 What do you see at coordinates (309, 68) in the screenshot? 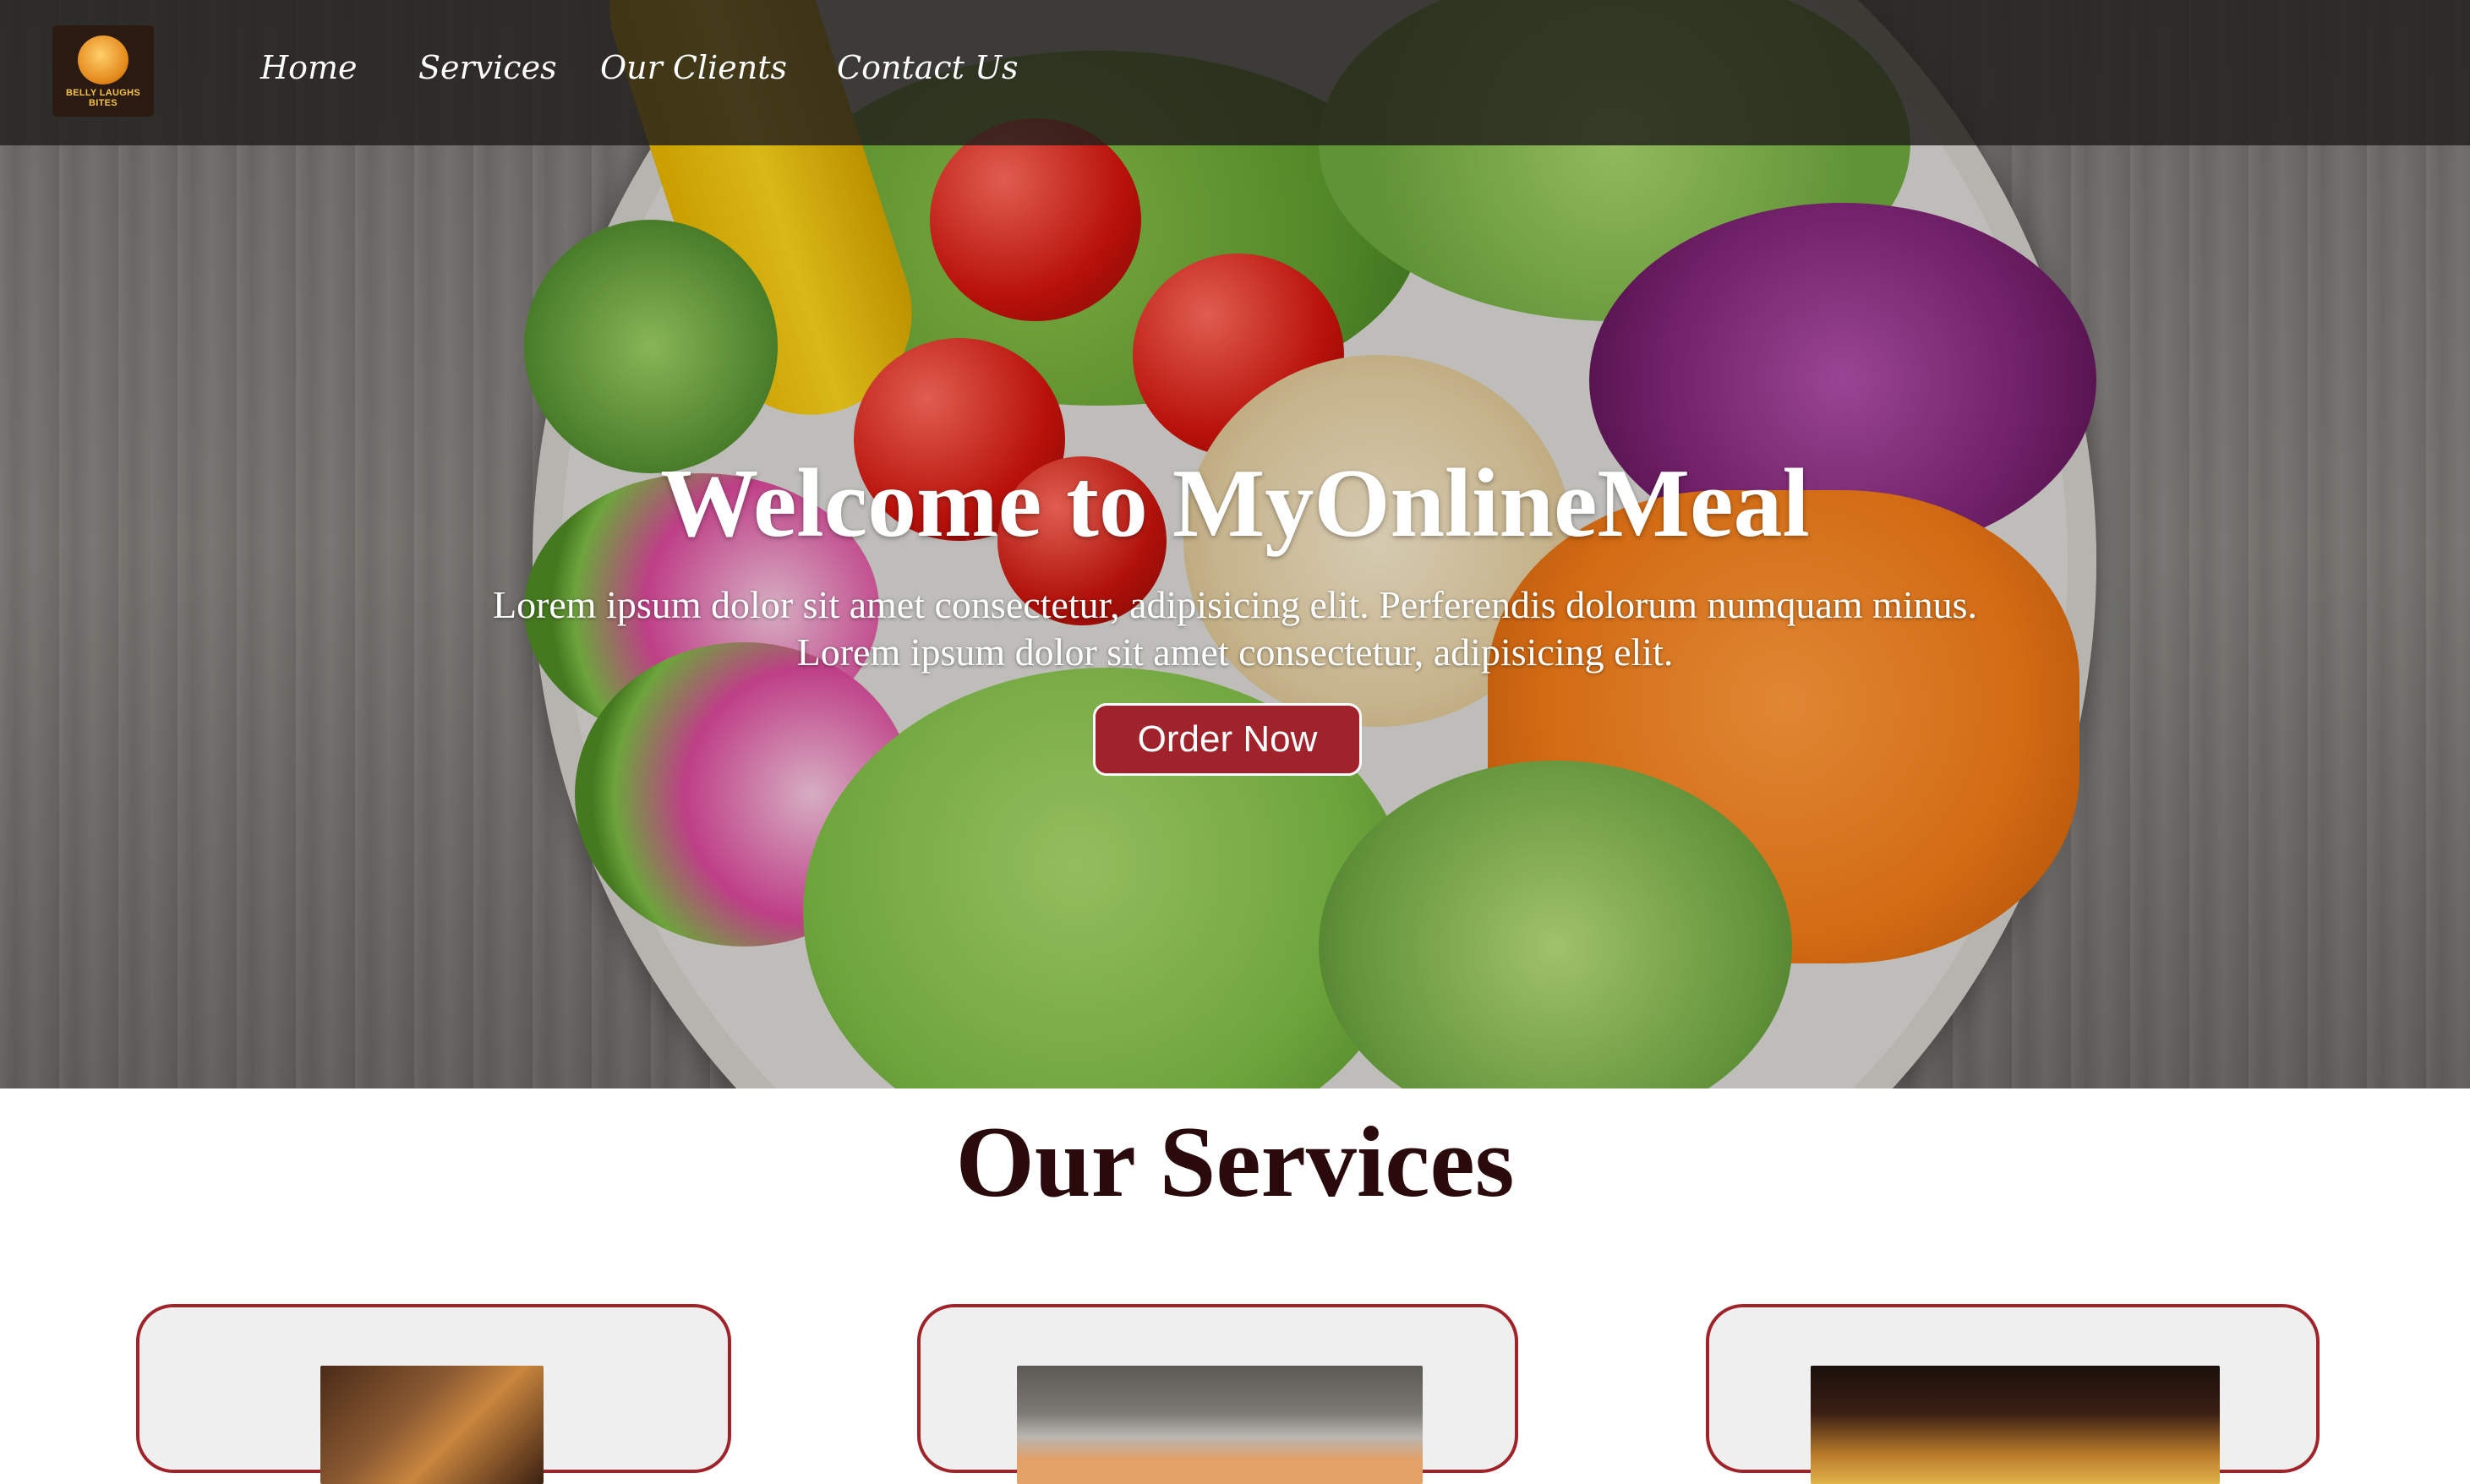
I see `nav-link-home: Home` at bounding box center [309, 68].